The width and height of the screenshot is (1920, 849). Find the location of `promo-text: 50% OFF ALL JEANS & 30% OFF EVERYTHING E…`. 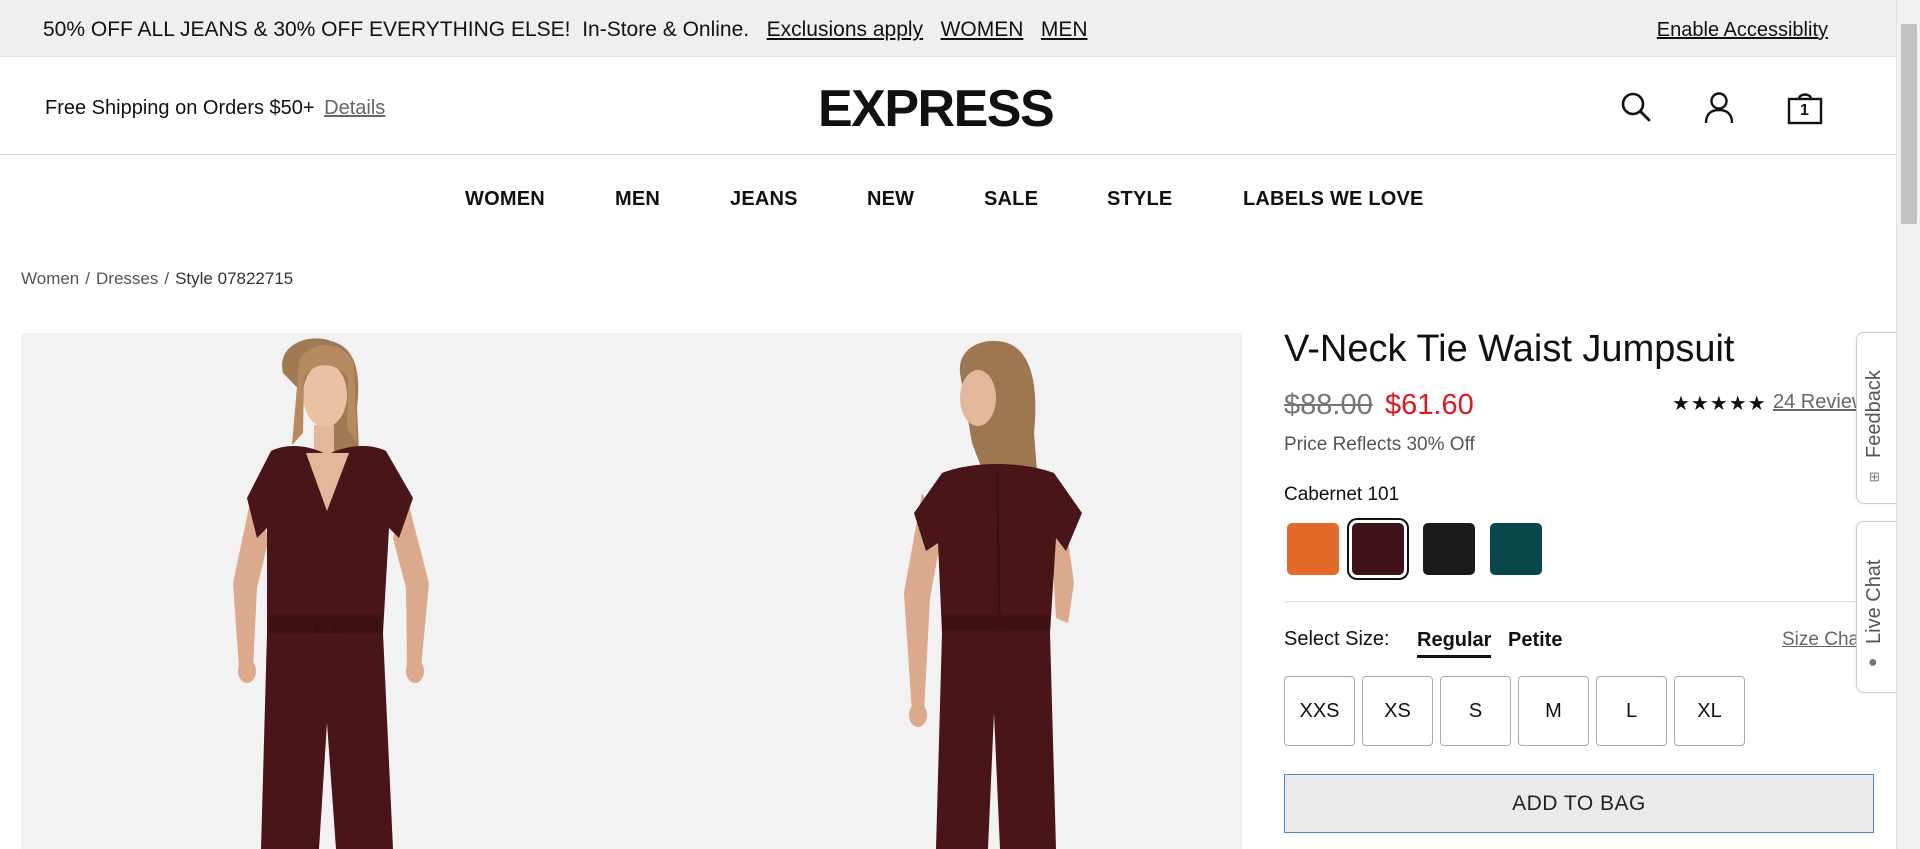

promo-text: 50% OFF ALL JEANS & 30% OFF EVERYTHING E… is located at coordinates (307, 29).